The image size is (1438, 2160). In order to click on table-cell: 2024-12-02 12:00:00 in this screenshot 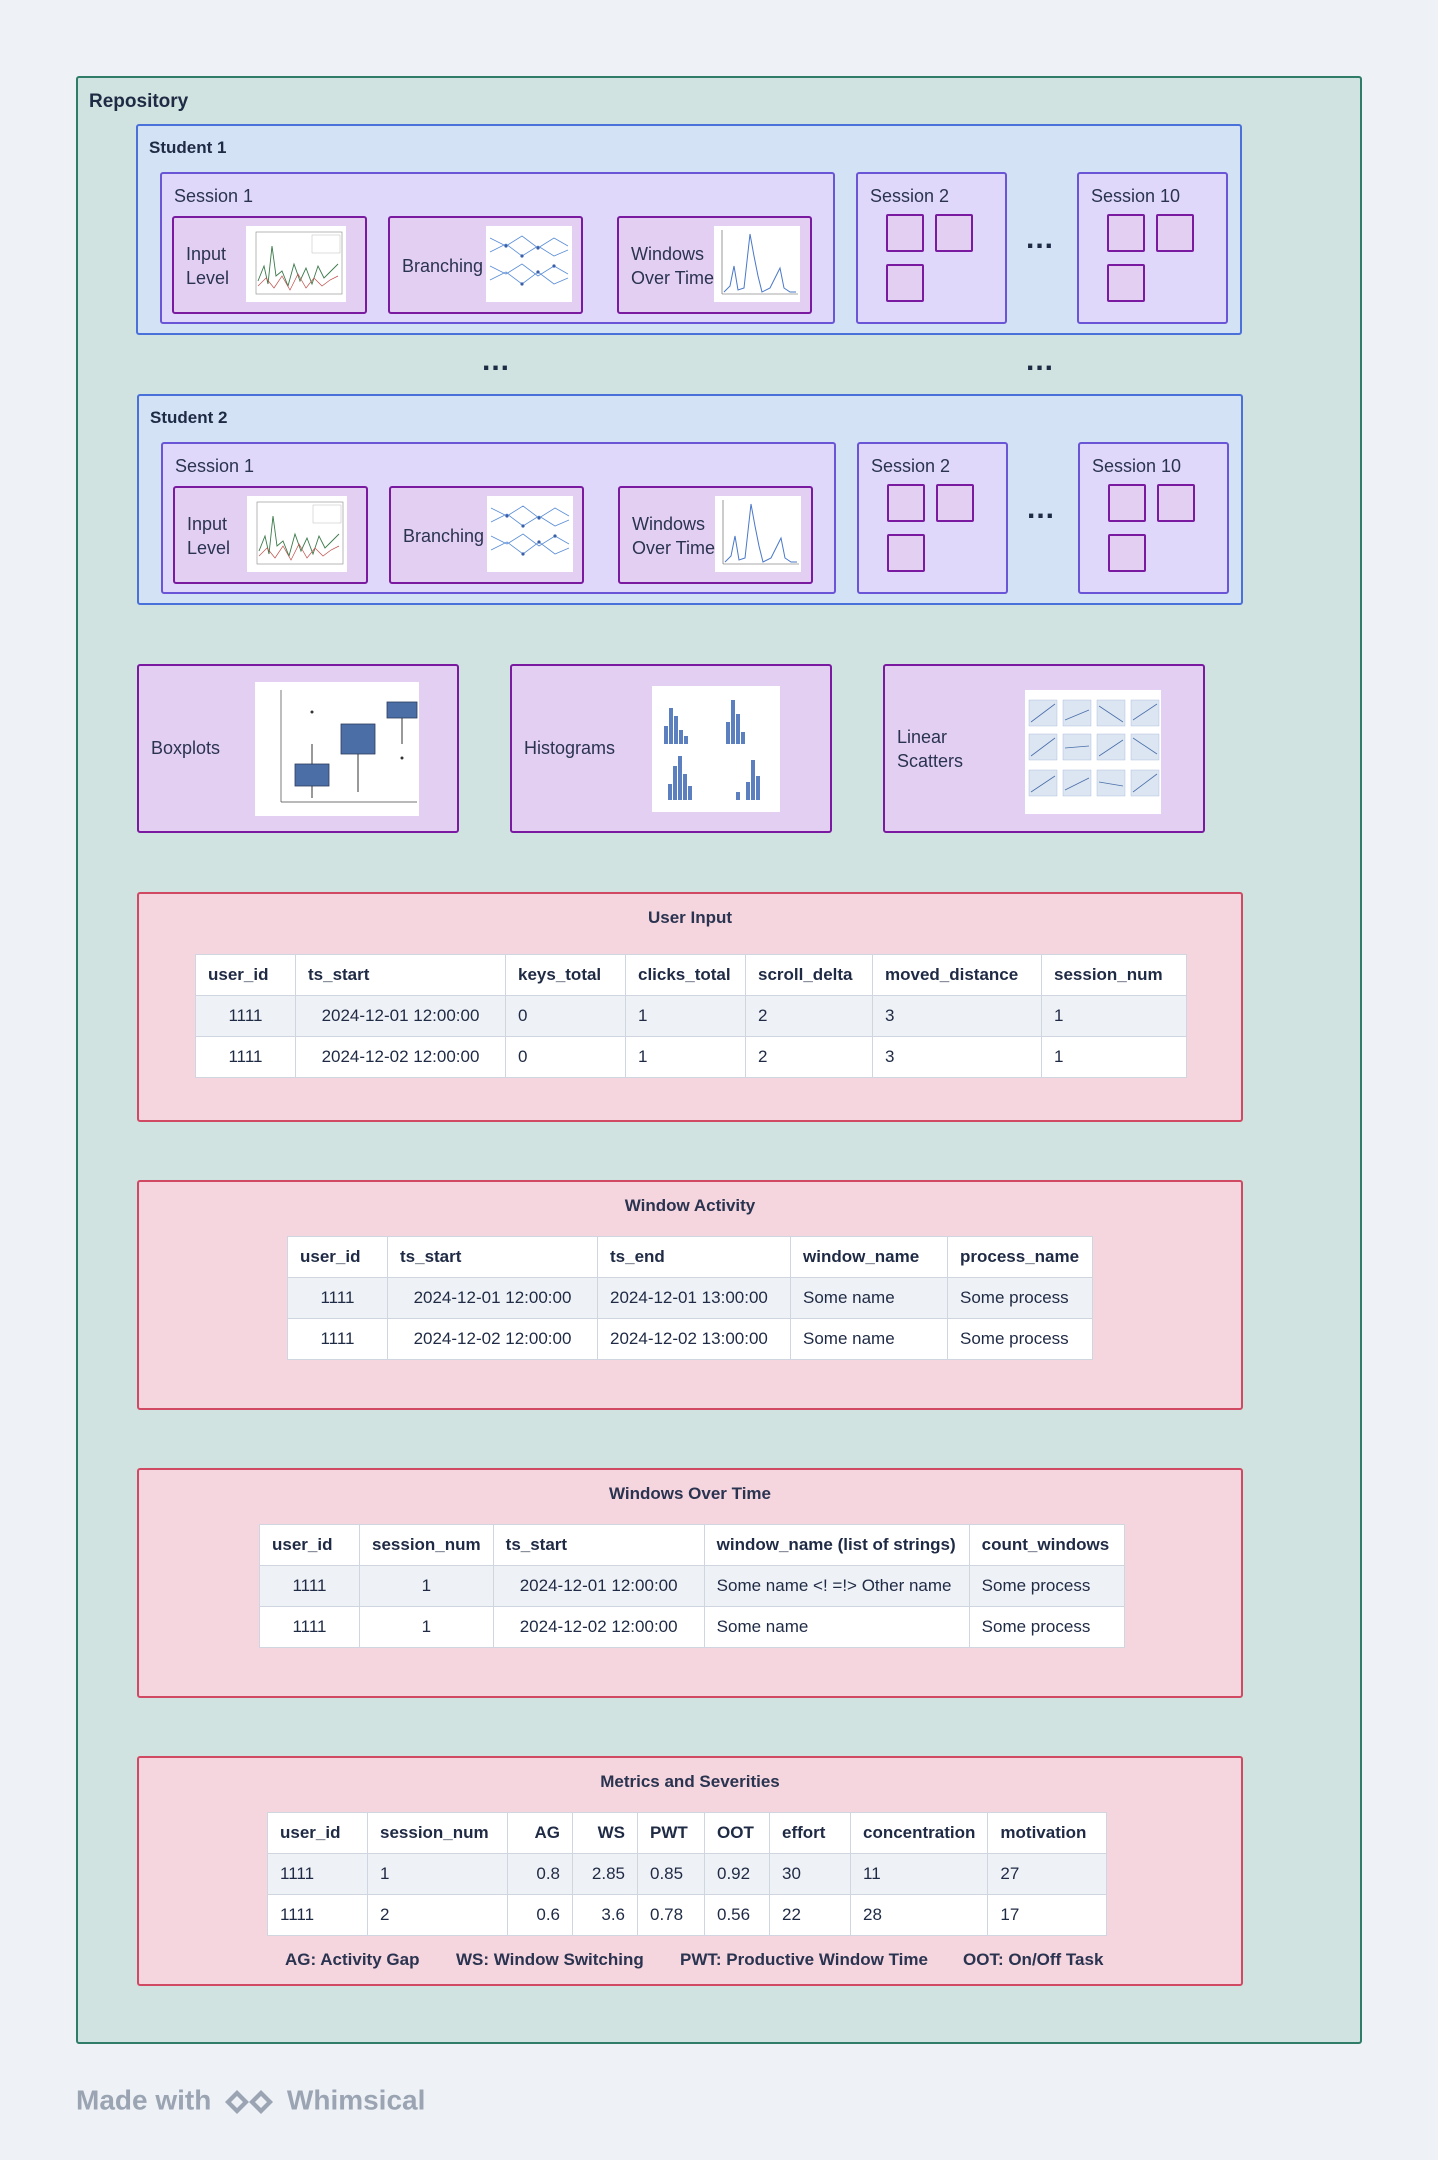, I will do `click(598, 1627)`.